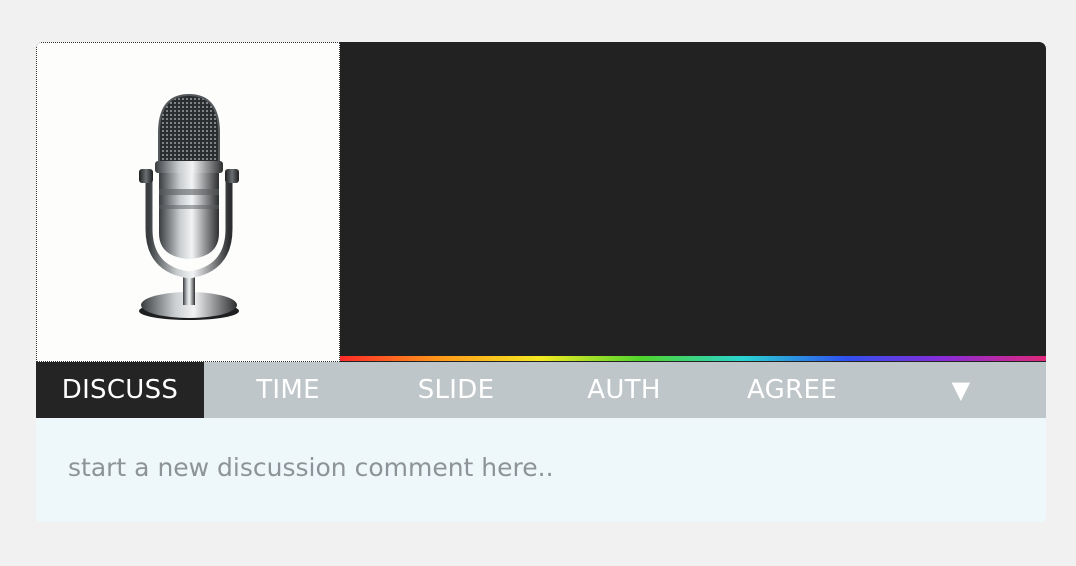  I want to click on progress-rainbow-bar, so click(693, 358).